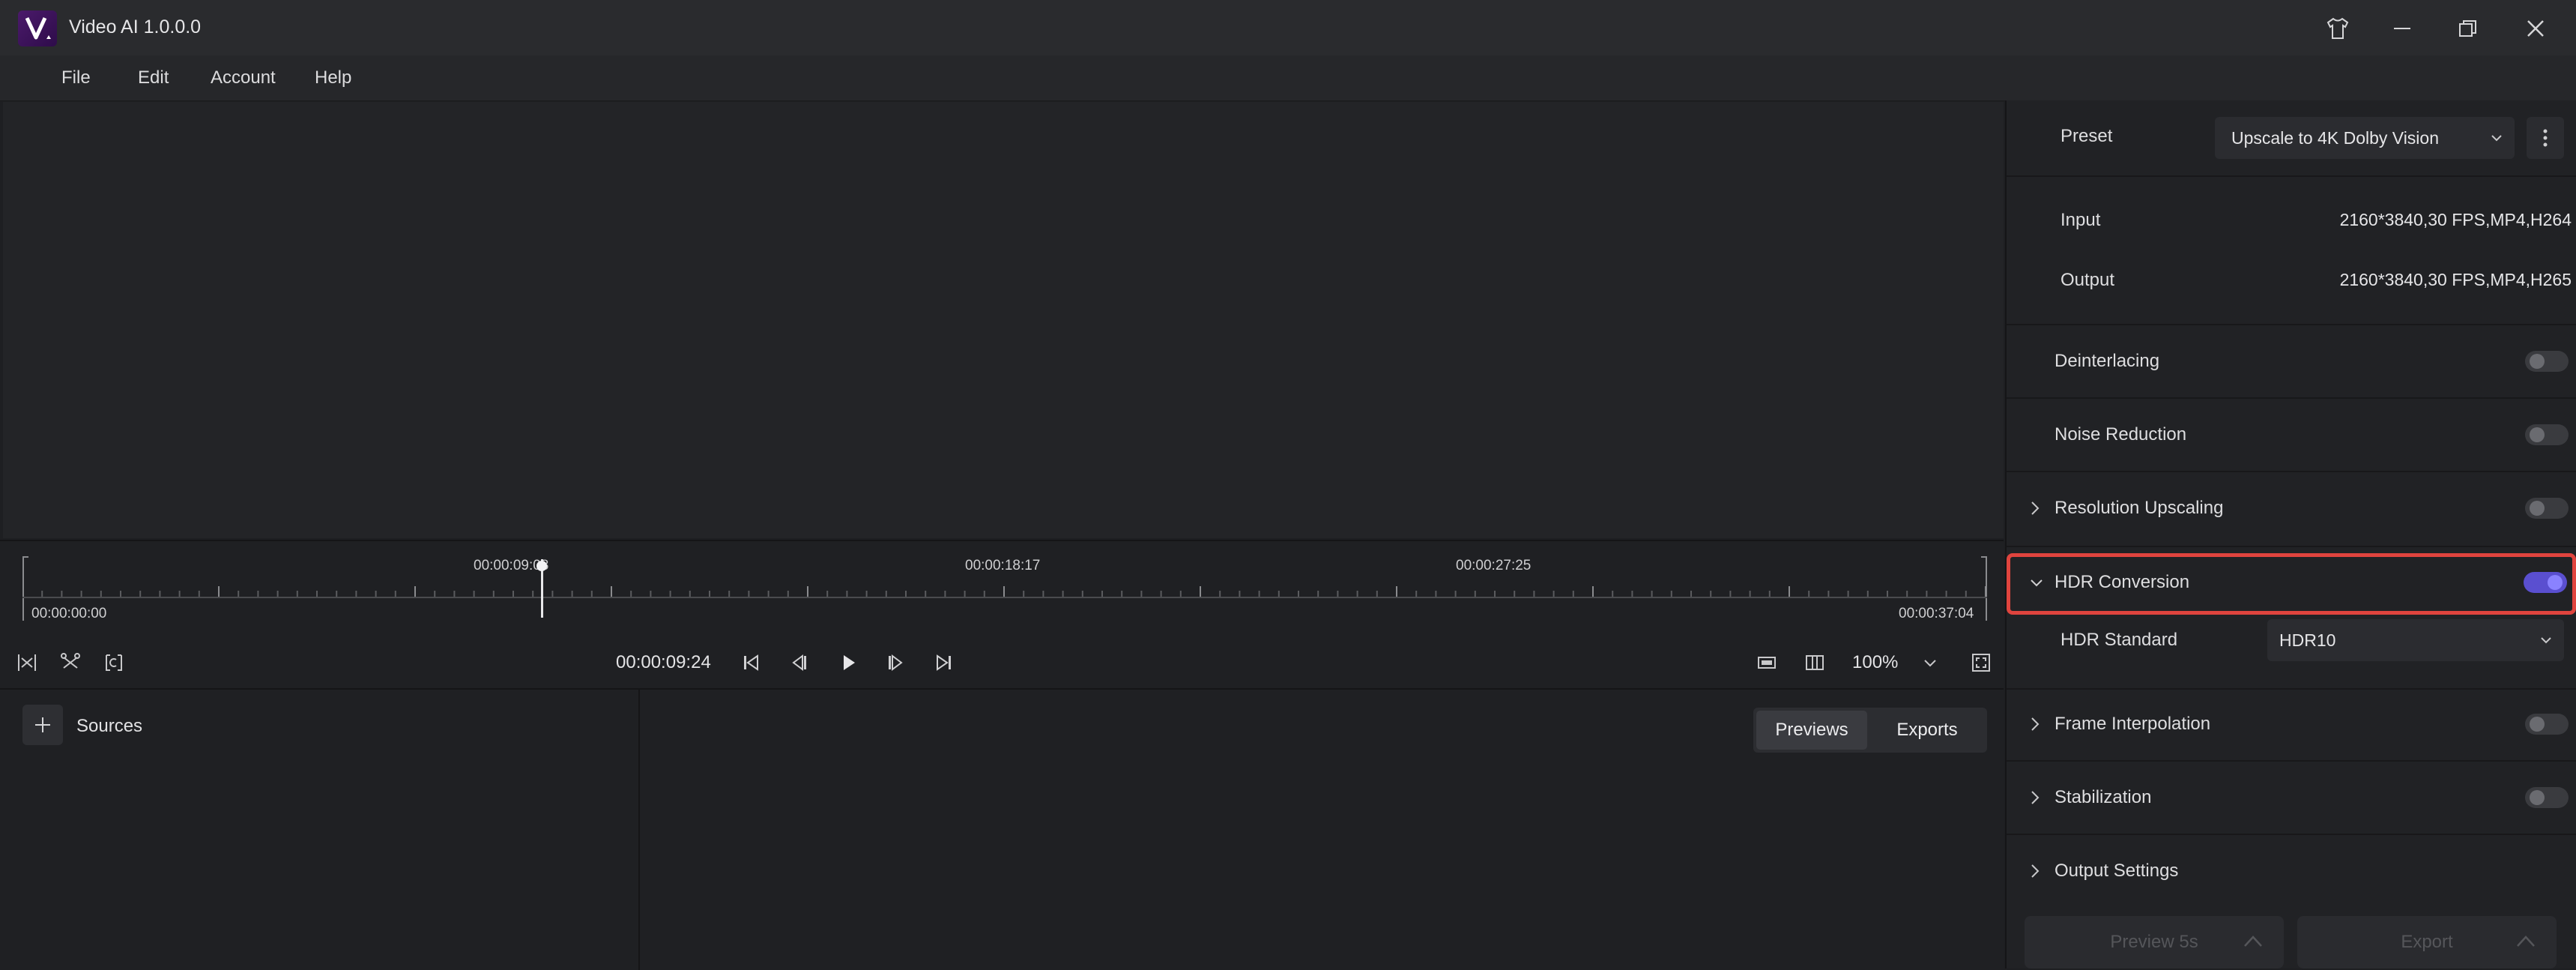 This screenshot has width=2576, height=970. I want to click on input-value: 2160*3840,30 FPS,MP4,H264, so click(2455, 219).